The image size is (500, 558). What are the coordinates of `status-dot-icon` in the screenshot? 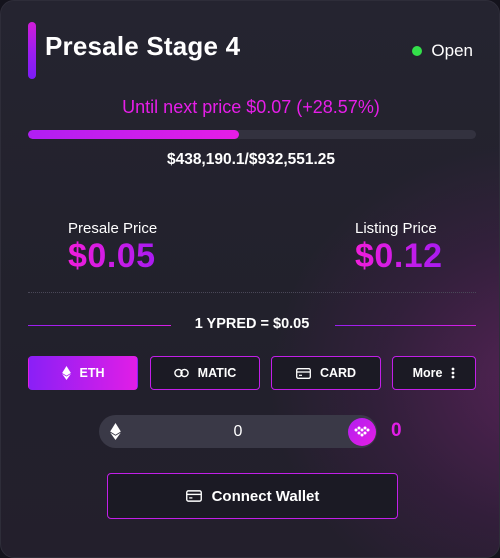 It's located at (417, 51).